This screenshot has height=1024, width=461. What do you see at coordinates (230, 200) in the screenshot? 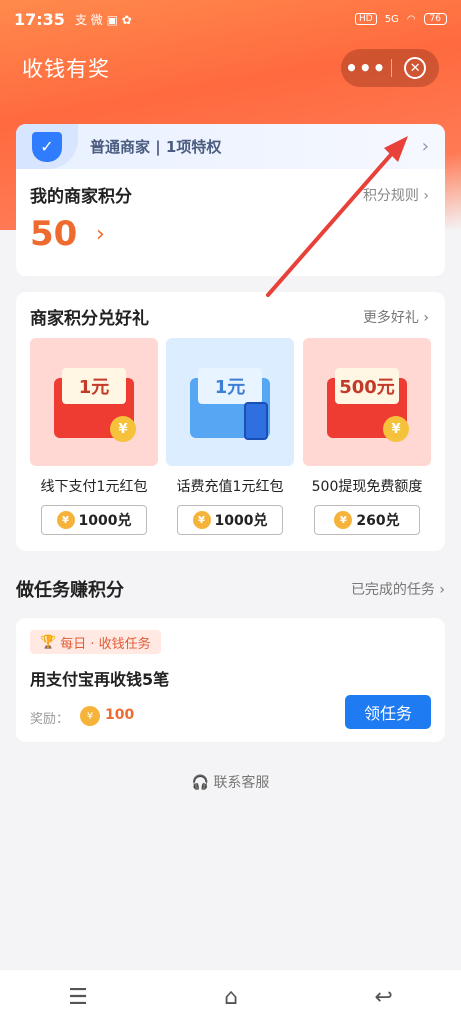
I see `merchant-card: ✓ 普通商家 | 1项特权 › 我的商家积分 积分规则 › 50 ›` at bounding box center [230, 200].